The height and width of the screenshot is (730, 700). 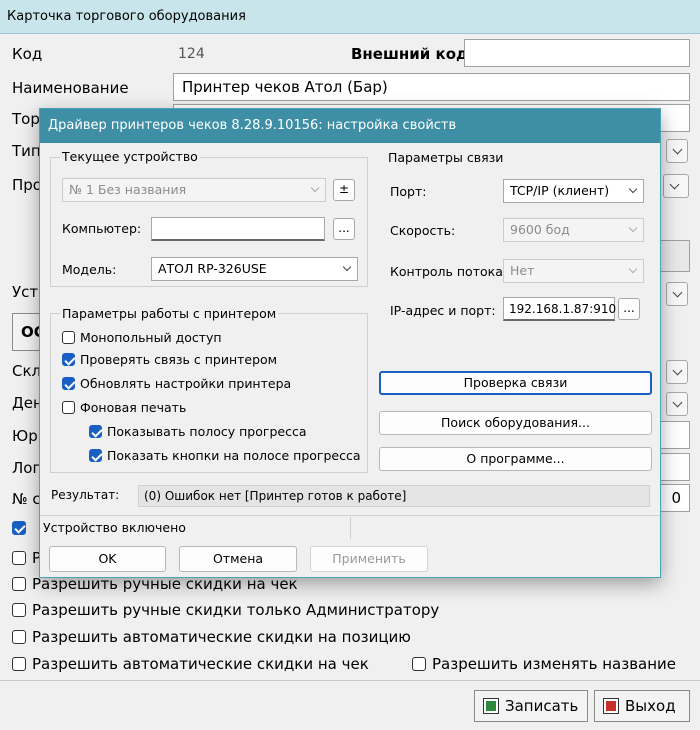 I want to click on label-partial-ust: Уст, so click(x=25, y=292).